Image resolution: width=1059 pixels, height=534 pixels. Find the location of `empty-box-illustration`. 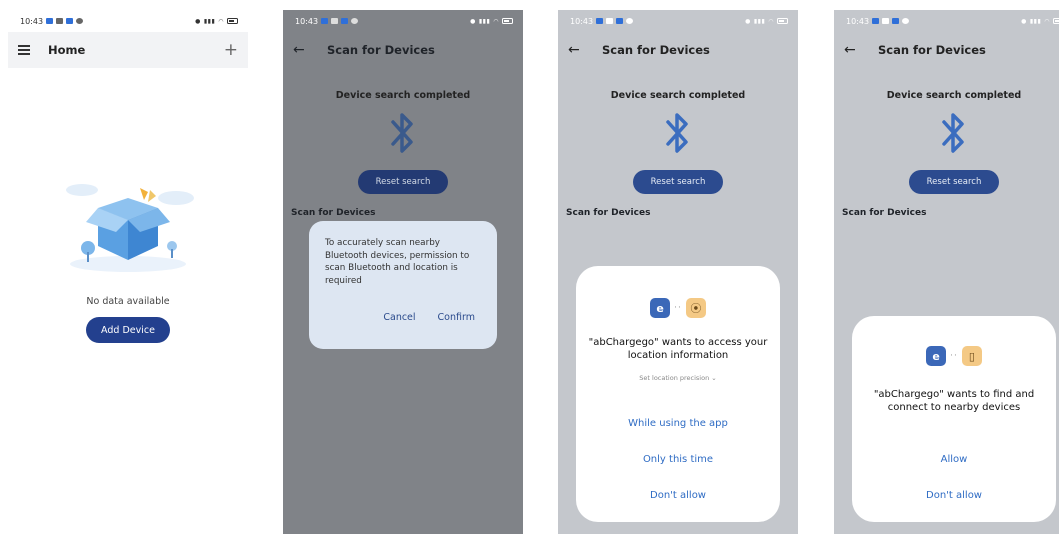

empty-box-illustration is located at coordinates (130, 228).